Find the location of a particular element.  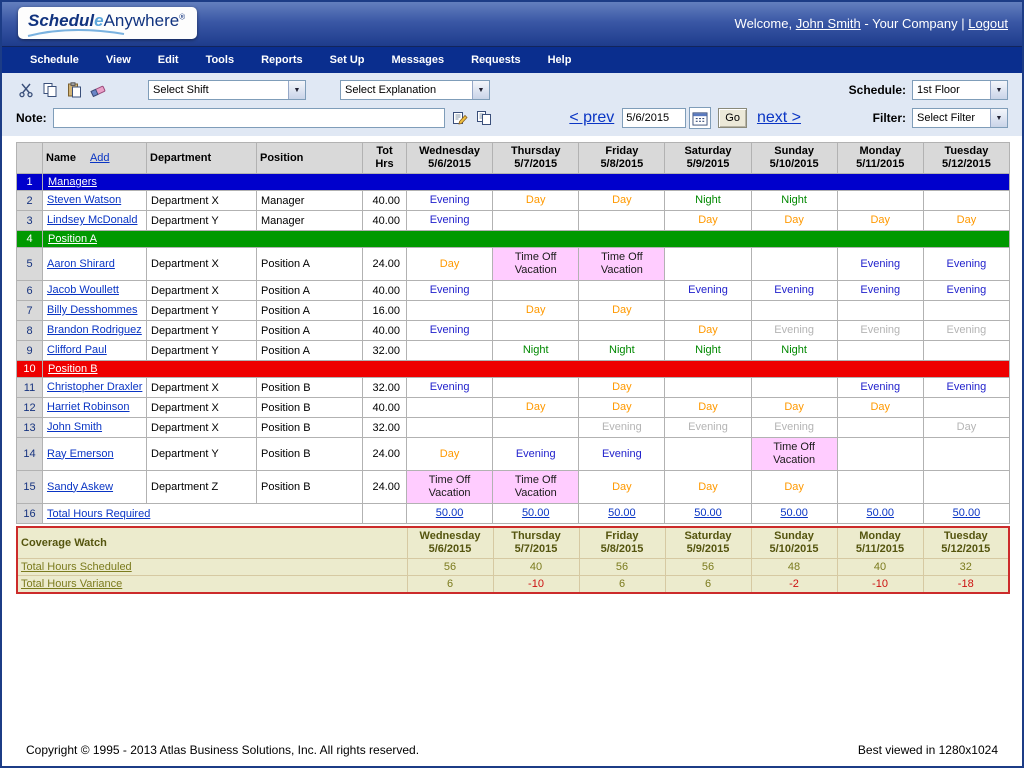

menu-item-tools: Tools is located at coordinates (220, 60).